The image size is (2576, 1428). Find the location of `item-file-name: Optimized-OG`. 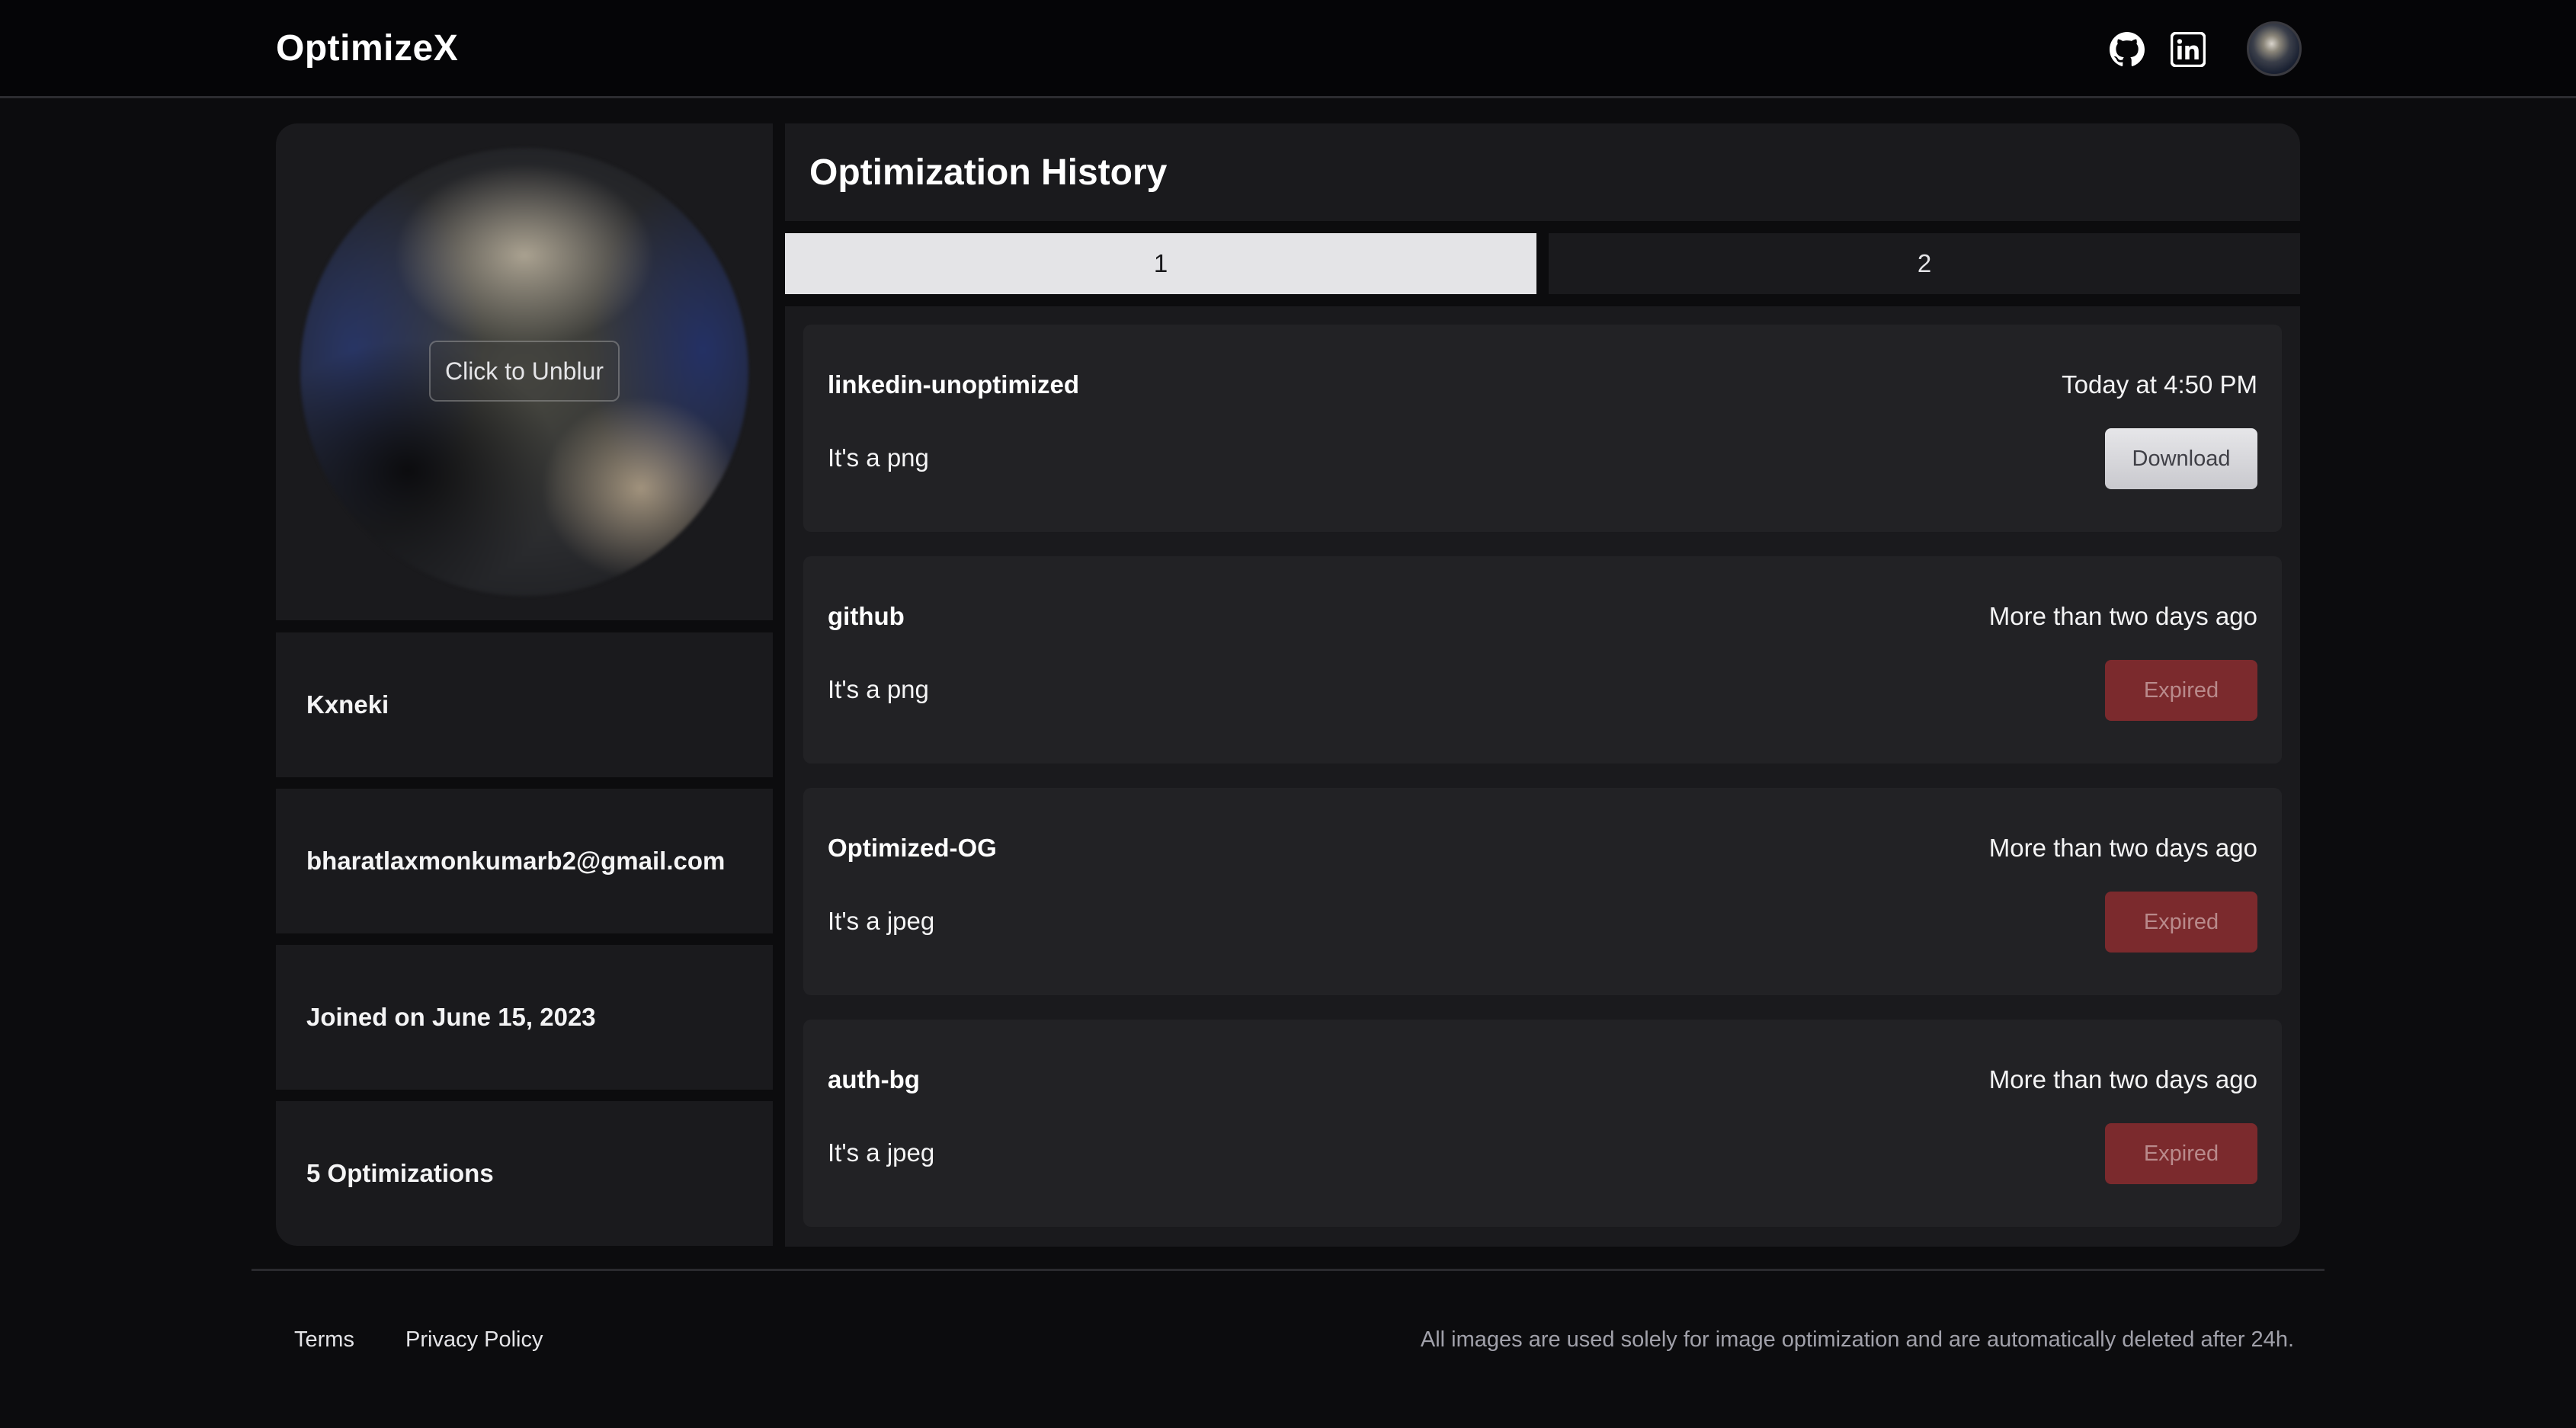

item-file-name: Optimized-OG is located at coordinates (912, 848).